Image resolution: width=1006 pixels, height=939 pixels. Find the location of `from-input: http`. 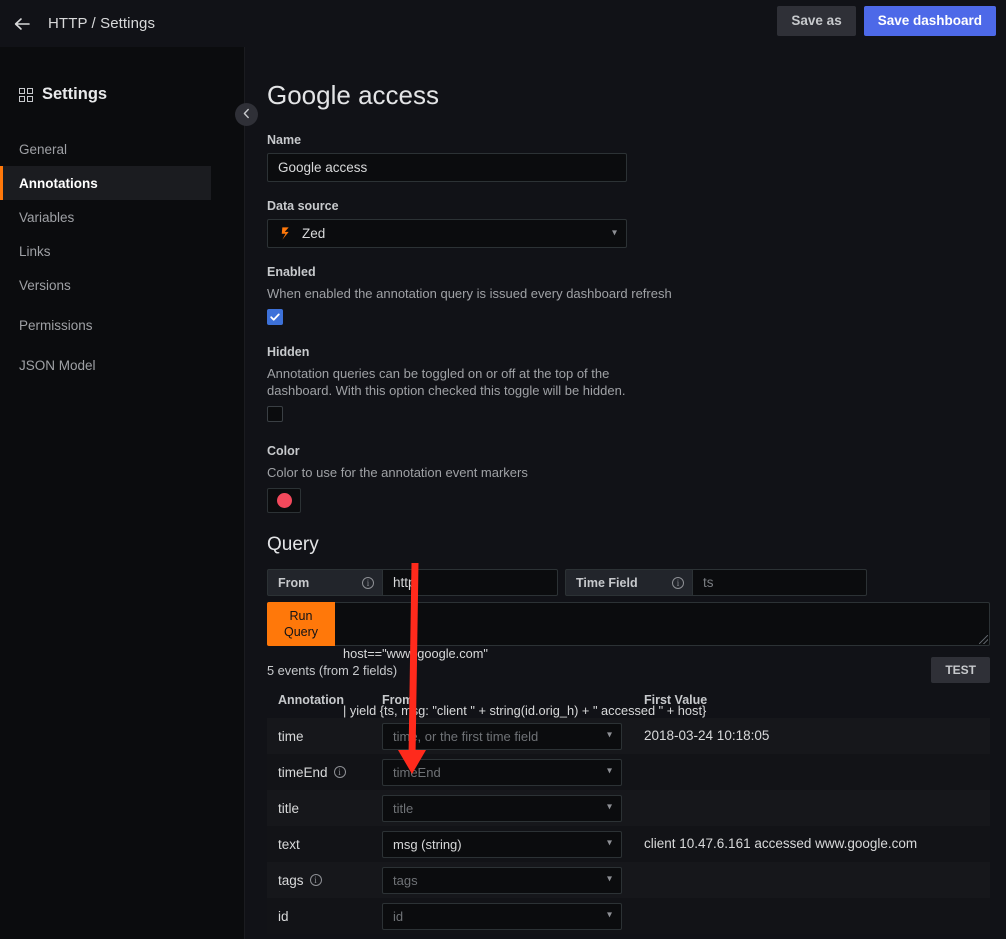

from-input: http is located at coordinates (470, 582).